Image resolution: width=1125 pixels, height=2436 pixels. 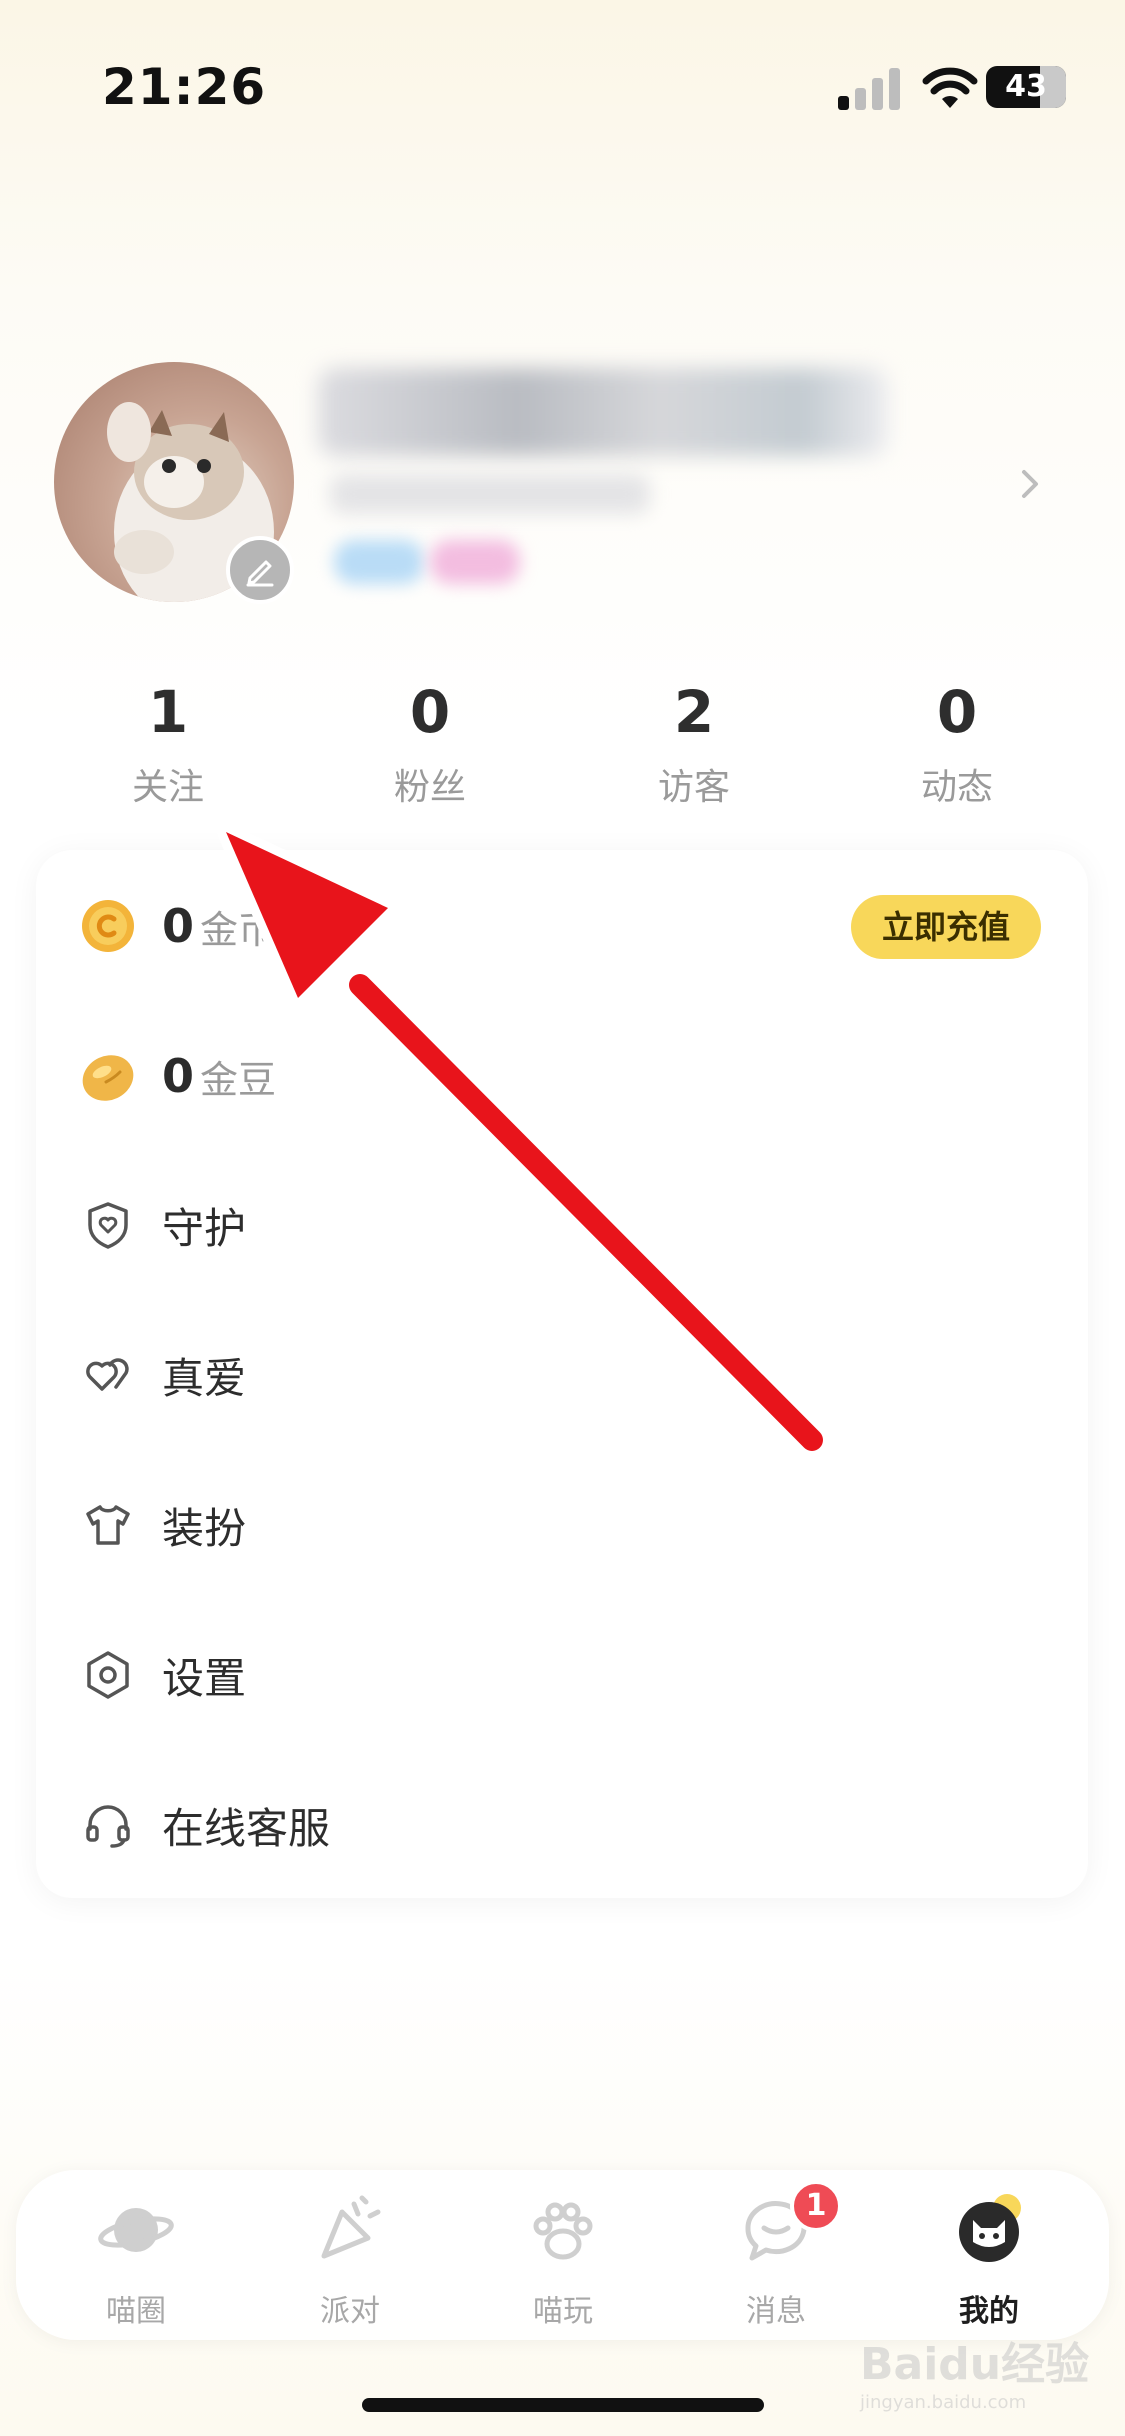 I want to click on coins-value: 0, so click(x=178, y=926).